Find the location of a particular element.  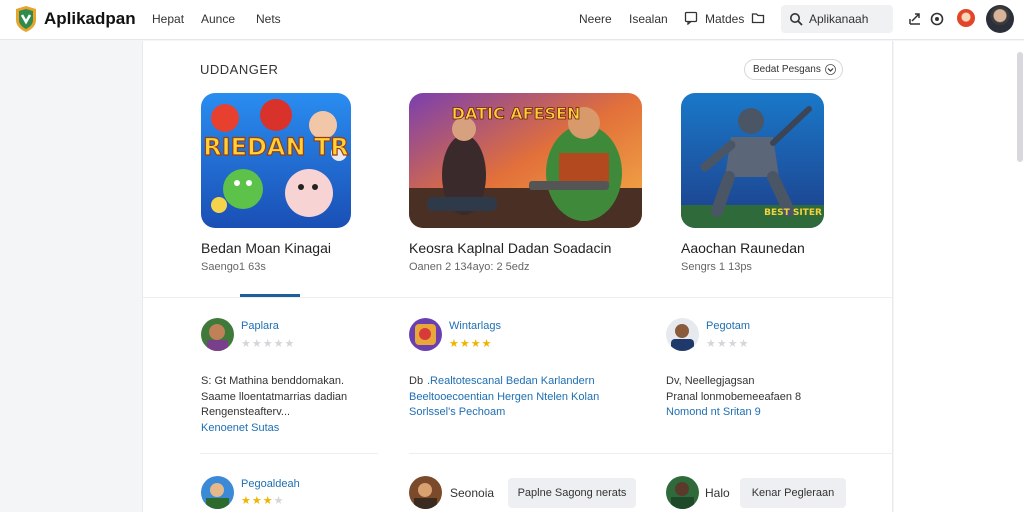

review-text-1-line-2: Saame lloentatmarrias dadian is located at coordinates (274, 397).